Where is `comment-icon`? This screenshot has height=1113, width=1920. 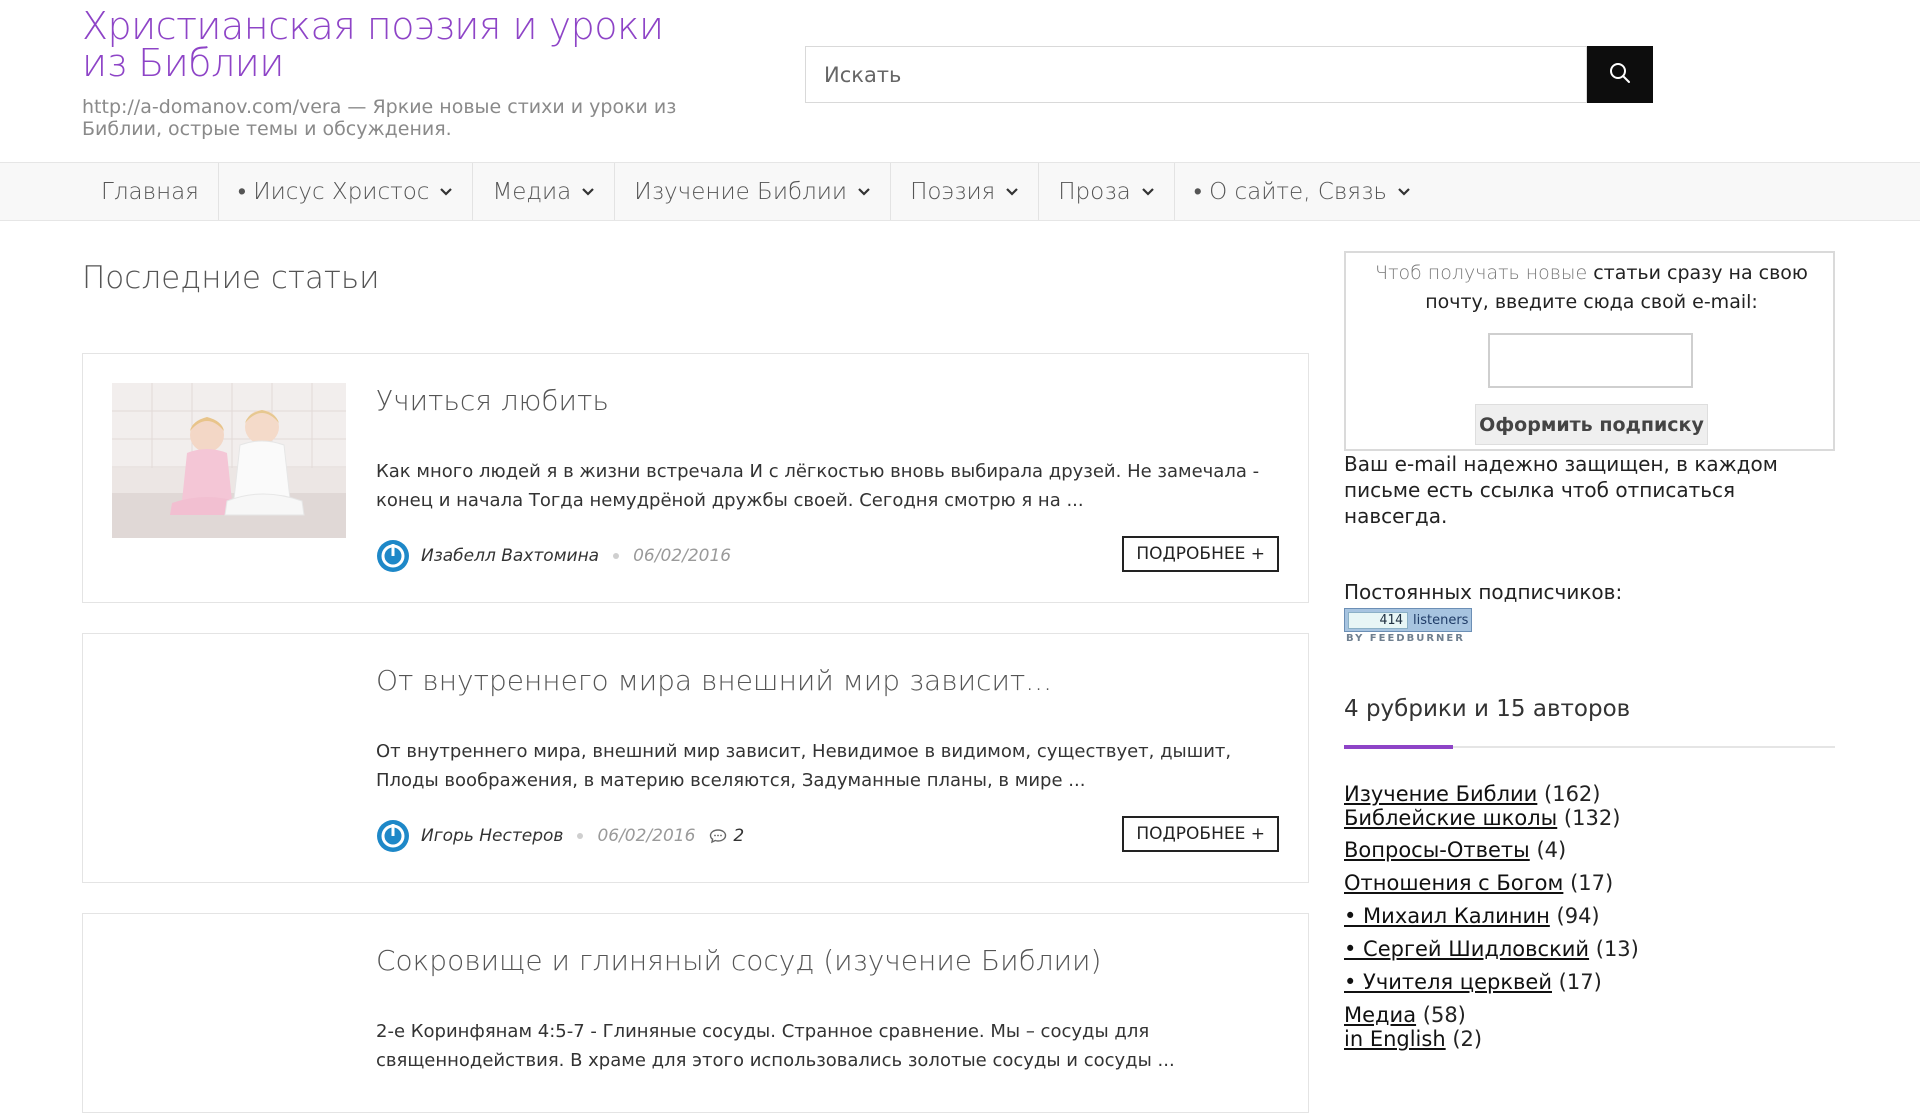
comment-icon is located at coordinates (718, 836).